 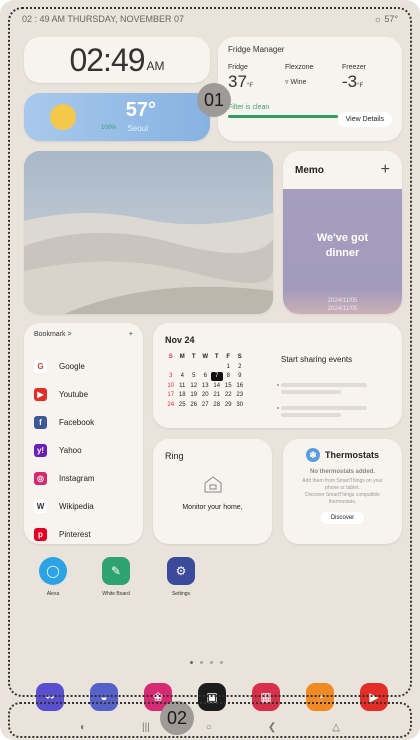 I want to click on instagram-icon: ◎, so click(x=40, y=478).